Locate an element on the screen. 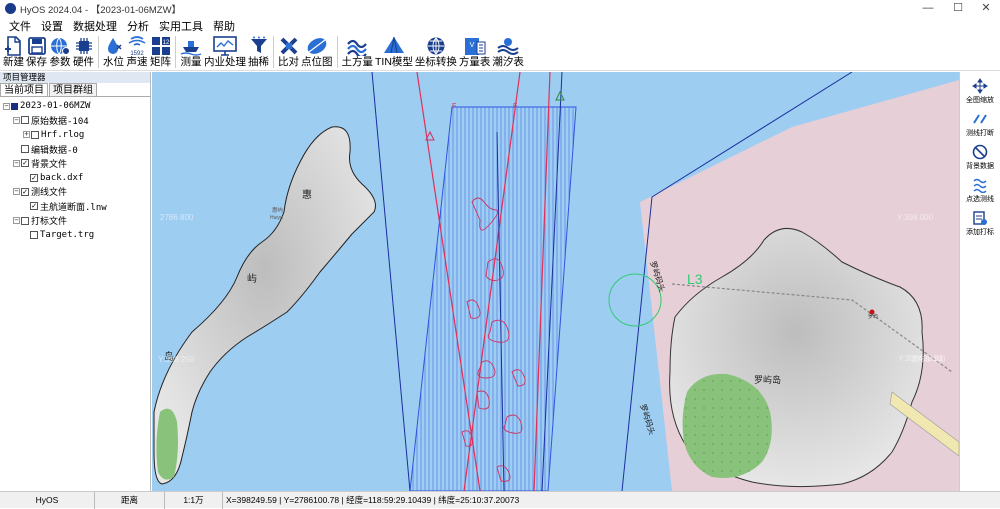 This screenshot has width=1000, height=509. tree-root-label: 2023-01-06MZW is located at coordinates (55, 106).